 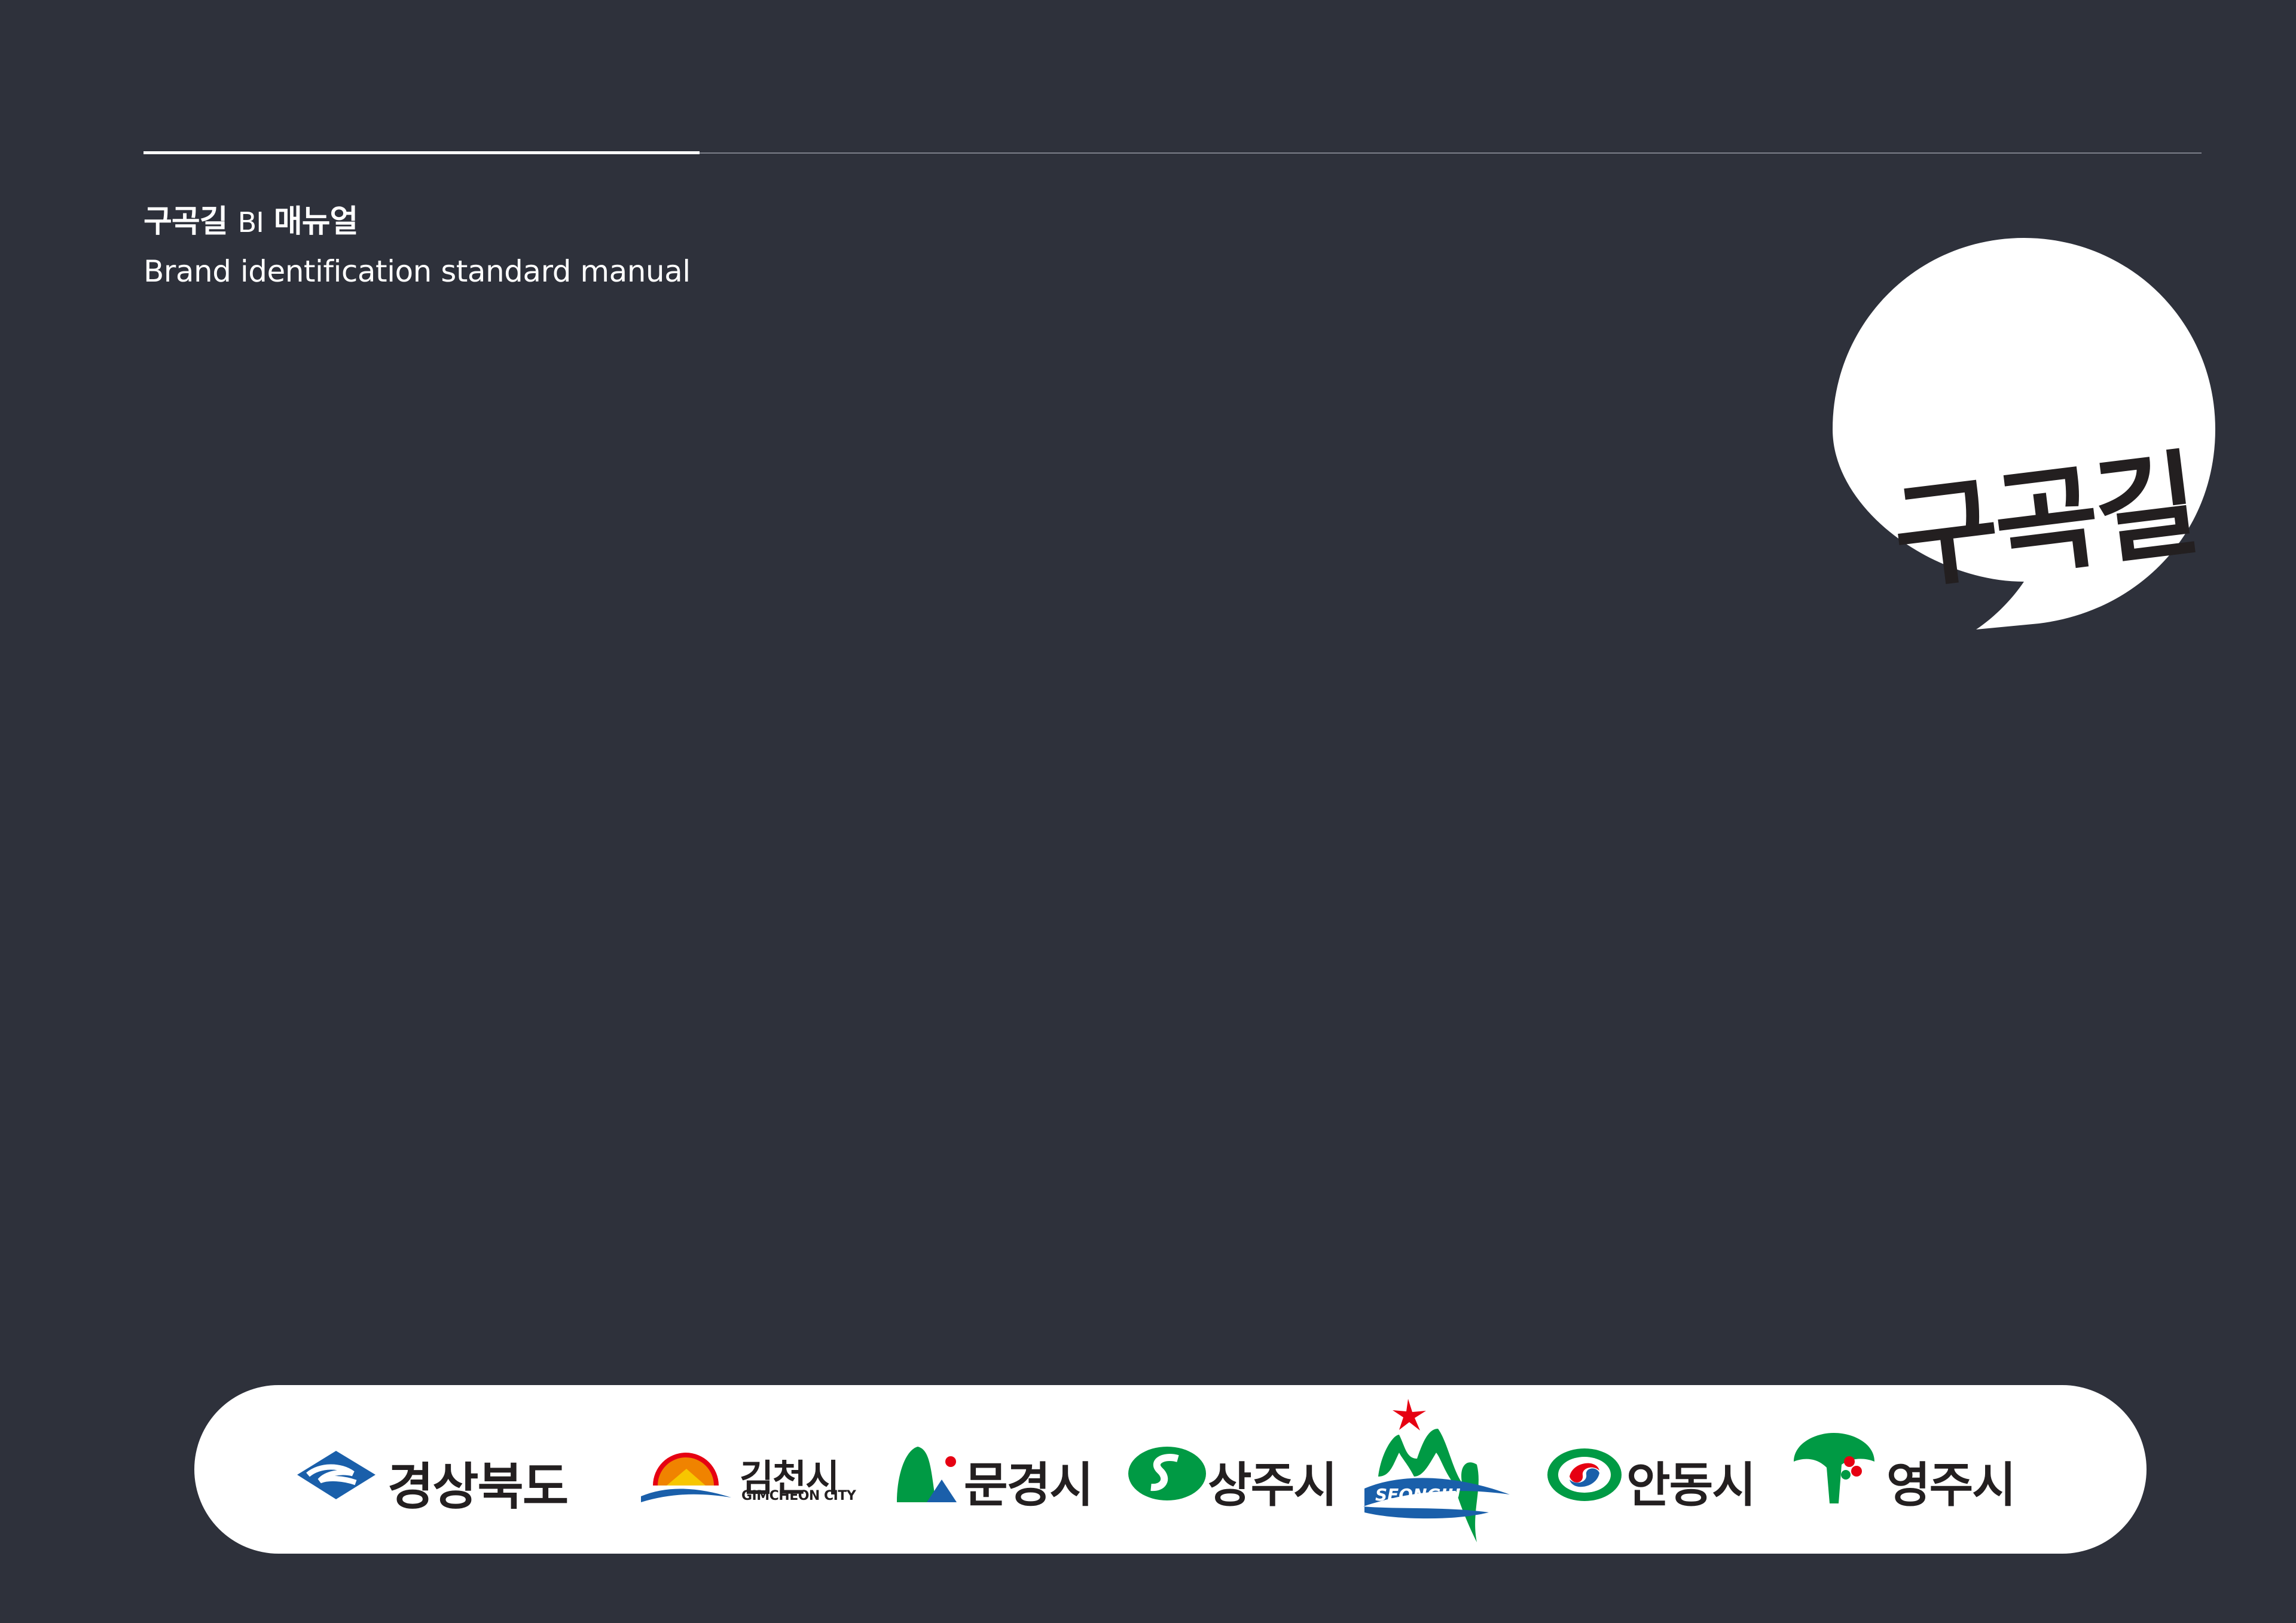 I want to click on partner-andong-name: 안동시, so click(x=1691, y=1485).